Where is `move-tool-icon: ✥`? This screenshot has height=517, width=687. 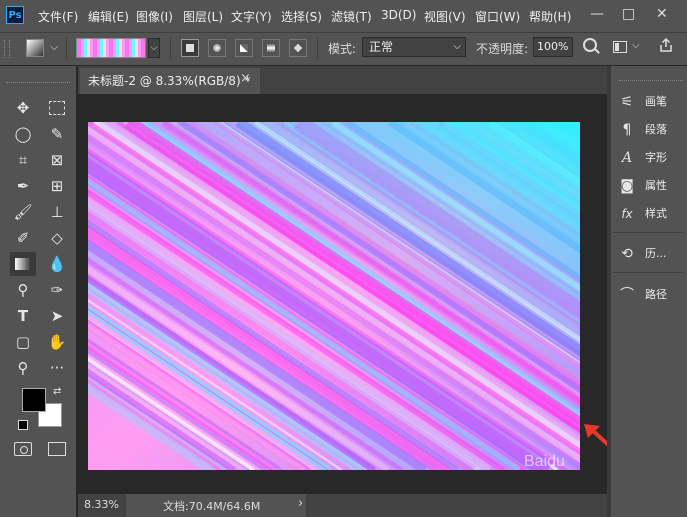 move-tool-icon: ✥ is located at coordinates (23, 108).